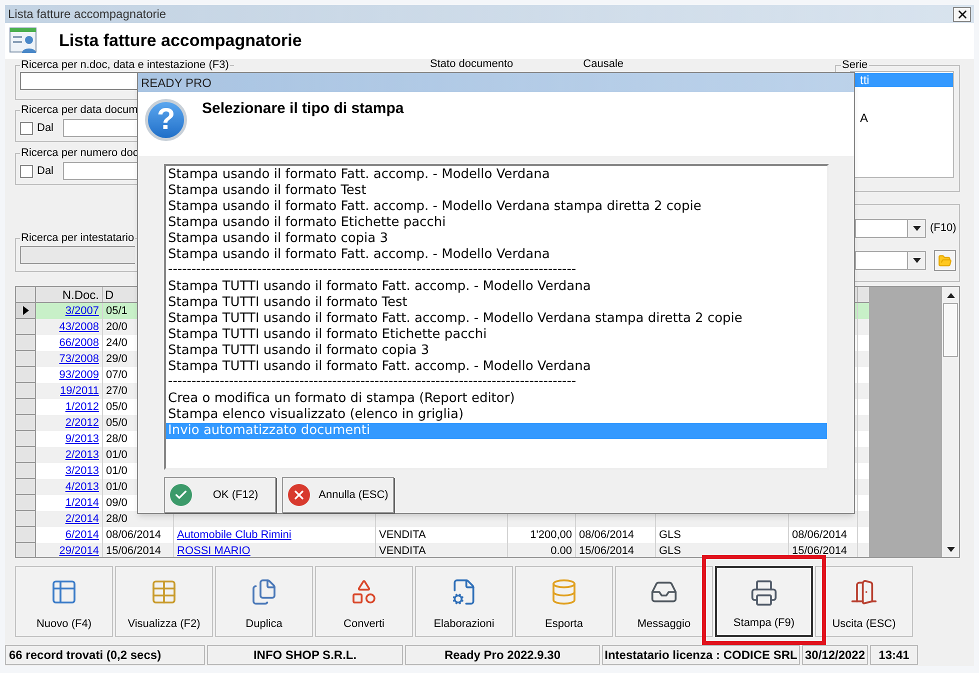 Image resolution: width=979 pixels, height=673 pixels. Describe the element at coordinates (82, 519) in the screenshot. I see `record-link: 2/2014` at that location.